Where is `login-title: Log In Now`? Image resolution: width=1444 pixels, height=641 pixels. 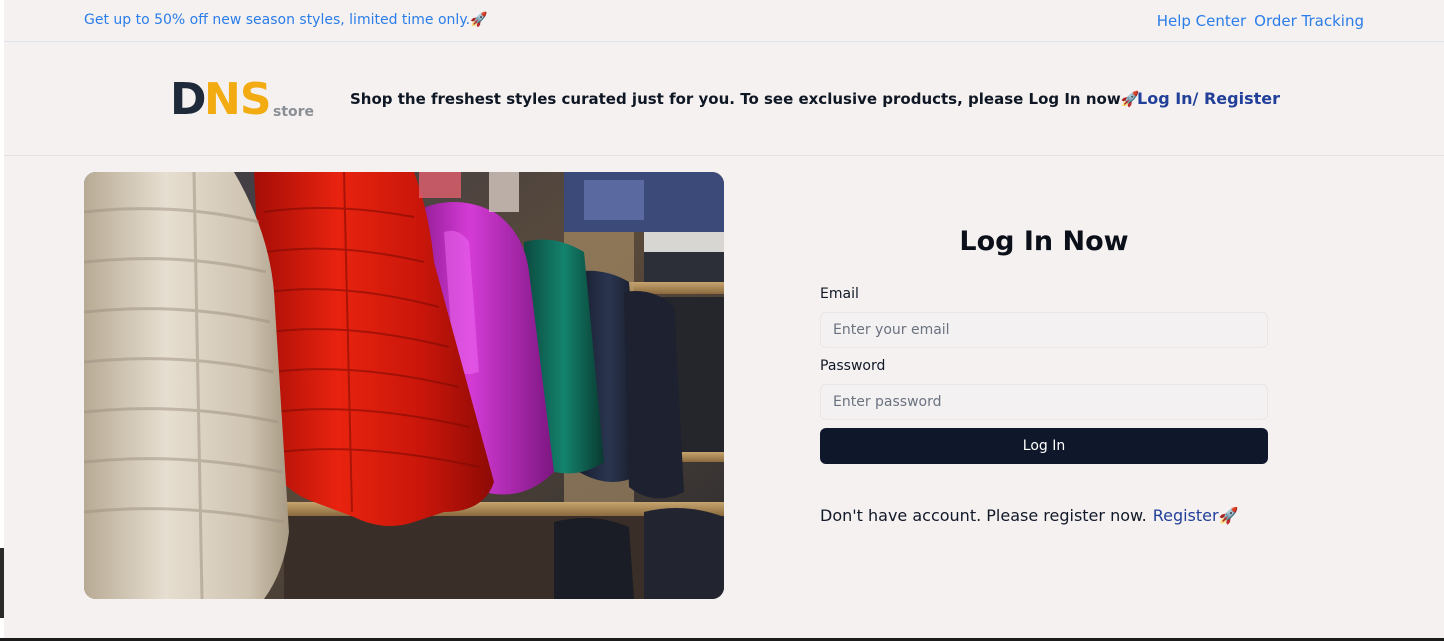 login-title: Log In Now is located at coordinates (1044, 241).